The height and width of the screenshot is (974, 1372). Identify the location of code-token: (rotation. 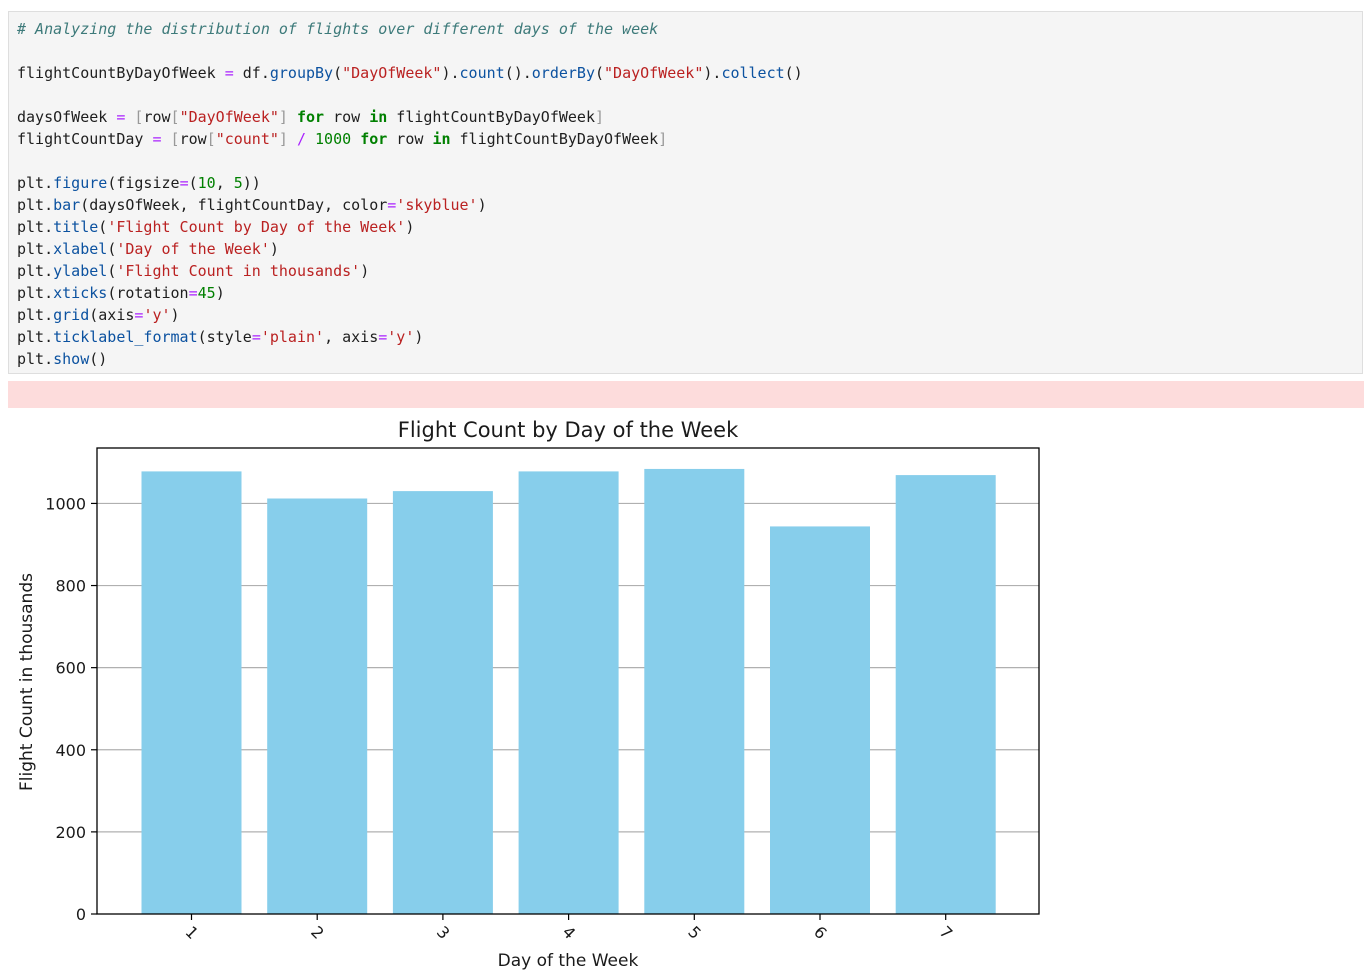
(148, 293).